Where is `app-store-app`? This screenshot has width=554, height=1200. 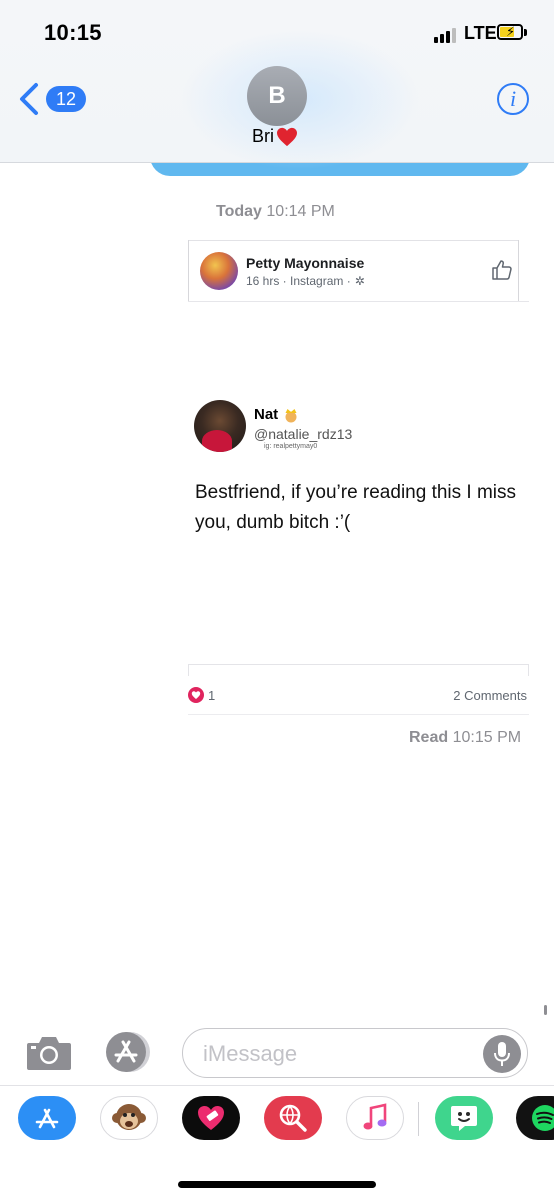
app-store-app is located at coordinates (47, 1118).